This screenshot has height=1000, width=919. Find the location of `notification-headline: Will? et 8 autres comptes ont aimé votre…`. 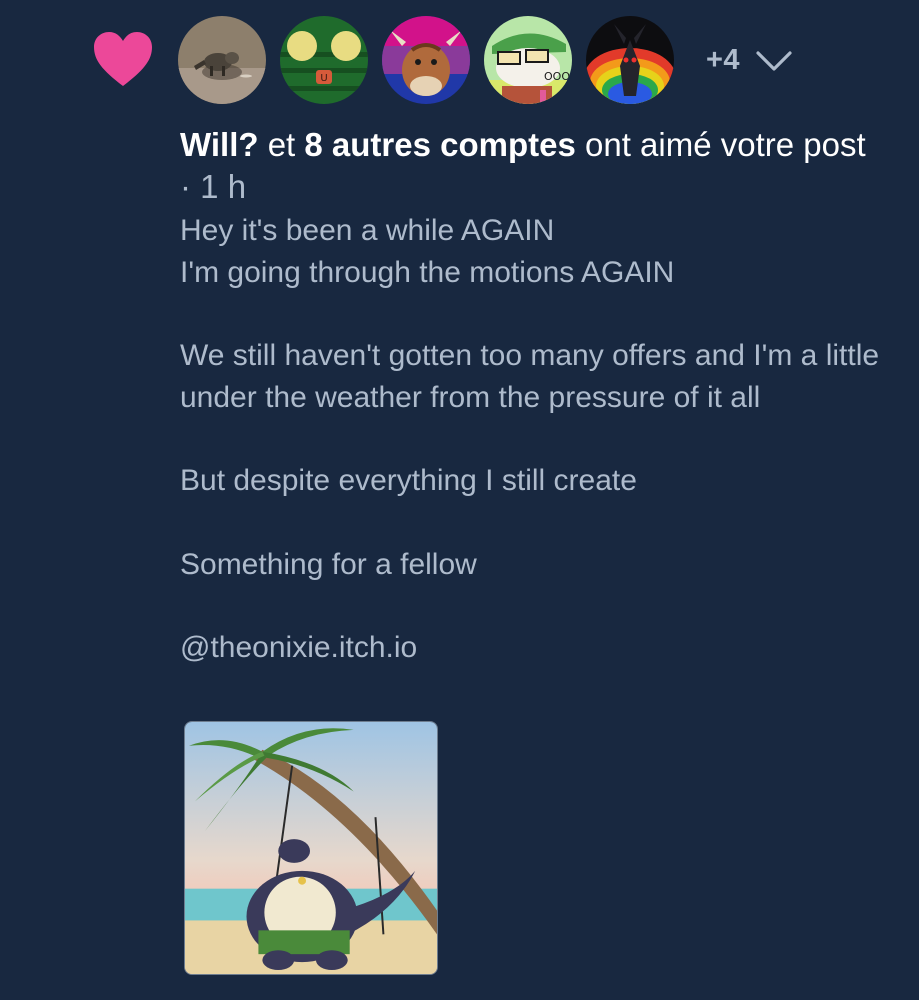

notification-headline: Will? et 8 autres comptes ont aimé votre… is located at coordinates (525, 166).